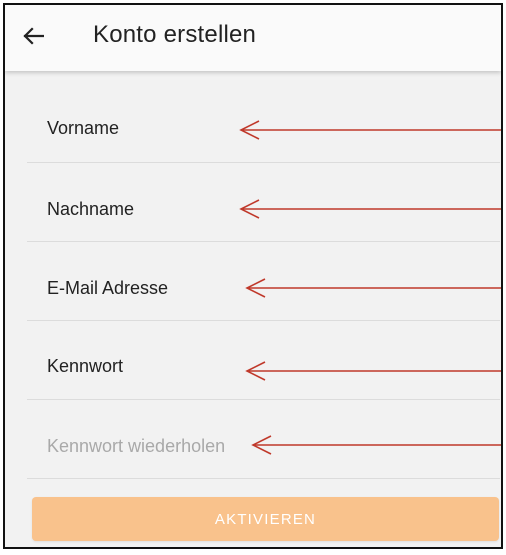  I want to click on activate-button: AKTIVIEREN, so click(265, 519).